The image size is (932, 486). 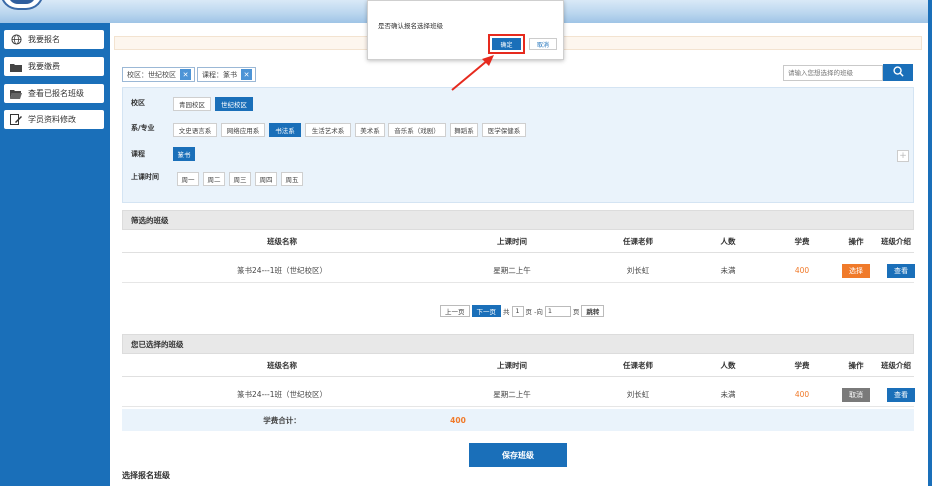 I want to click on dept-option-selected: 书法系, so click(x=285, y=130).